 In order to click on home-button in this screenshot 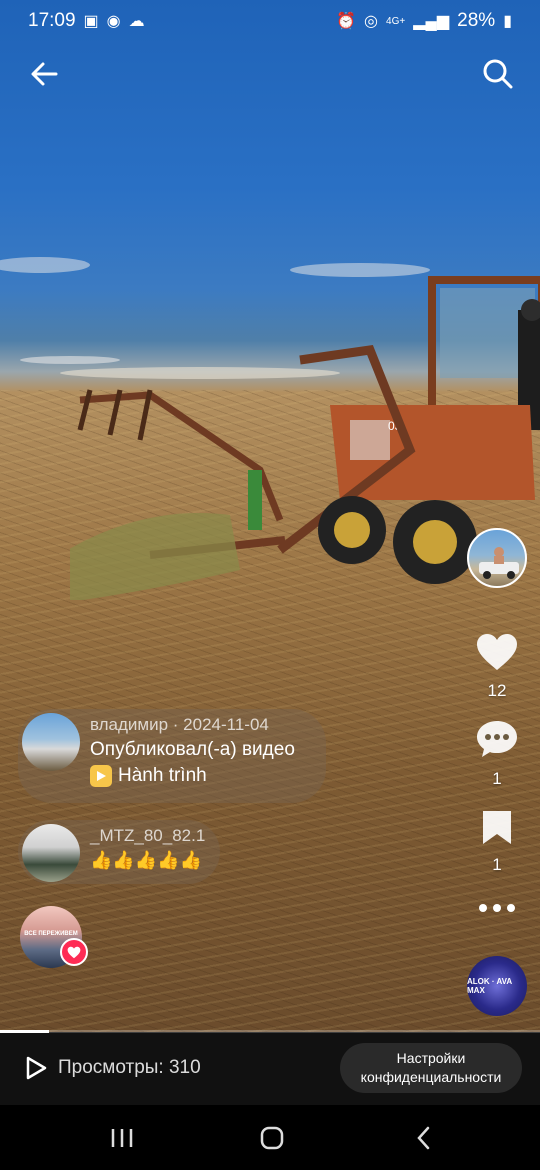, I will do `click(272, 1138)`.